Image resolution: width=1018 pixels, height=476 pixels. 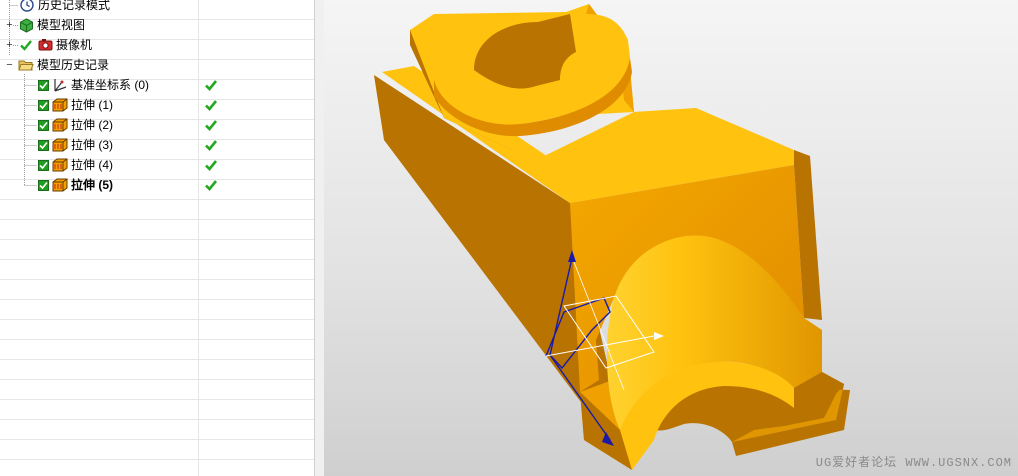 What do you see at coordinates (110, 85) in the screenshot?
I see `tree-node-label: 基准坐标系 (0)` at bounding box center [110, 85].